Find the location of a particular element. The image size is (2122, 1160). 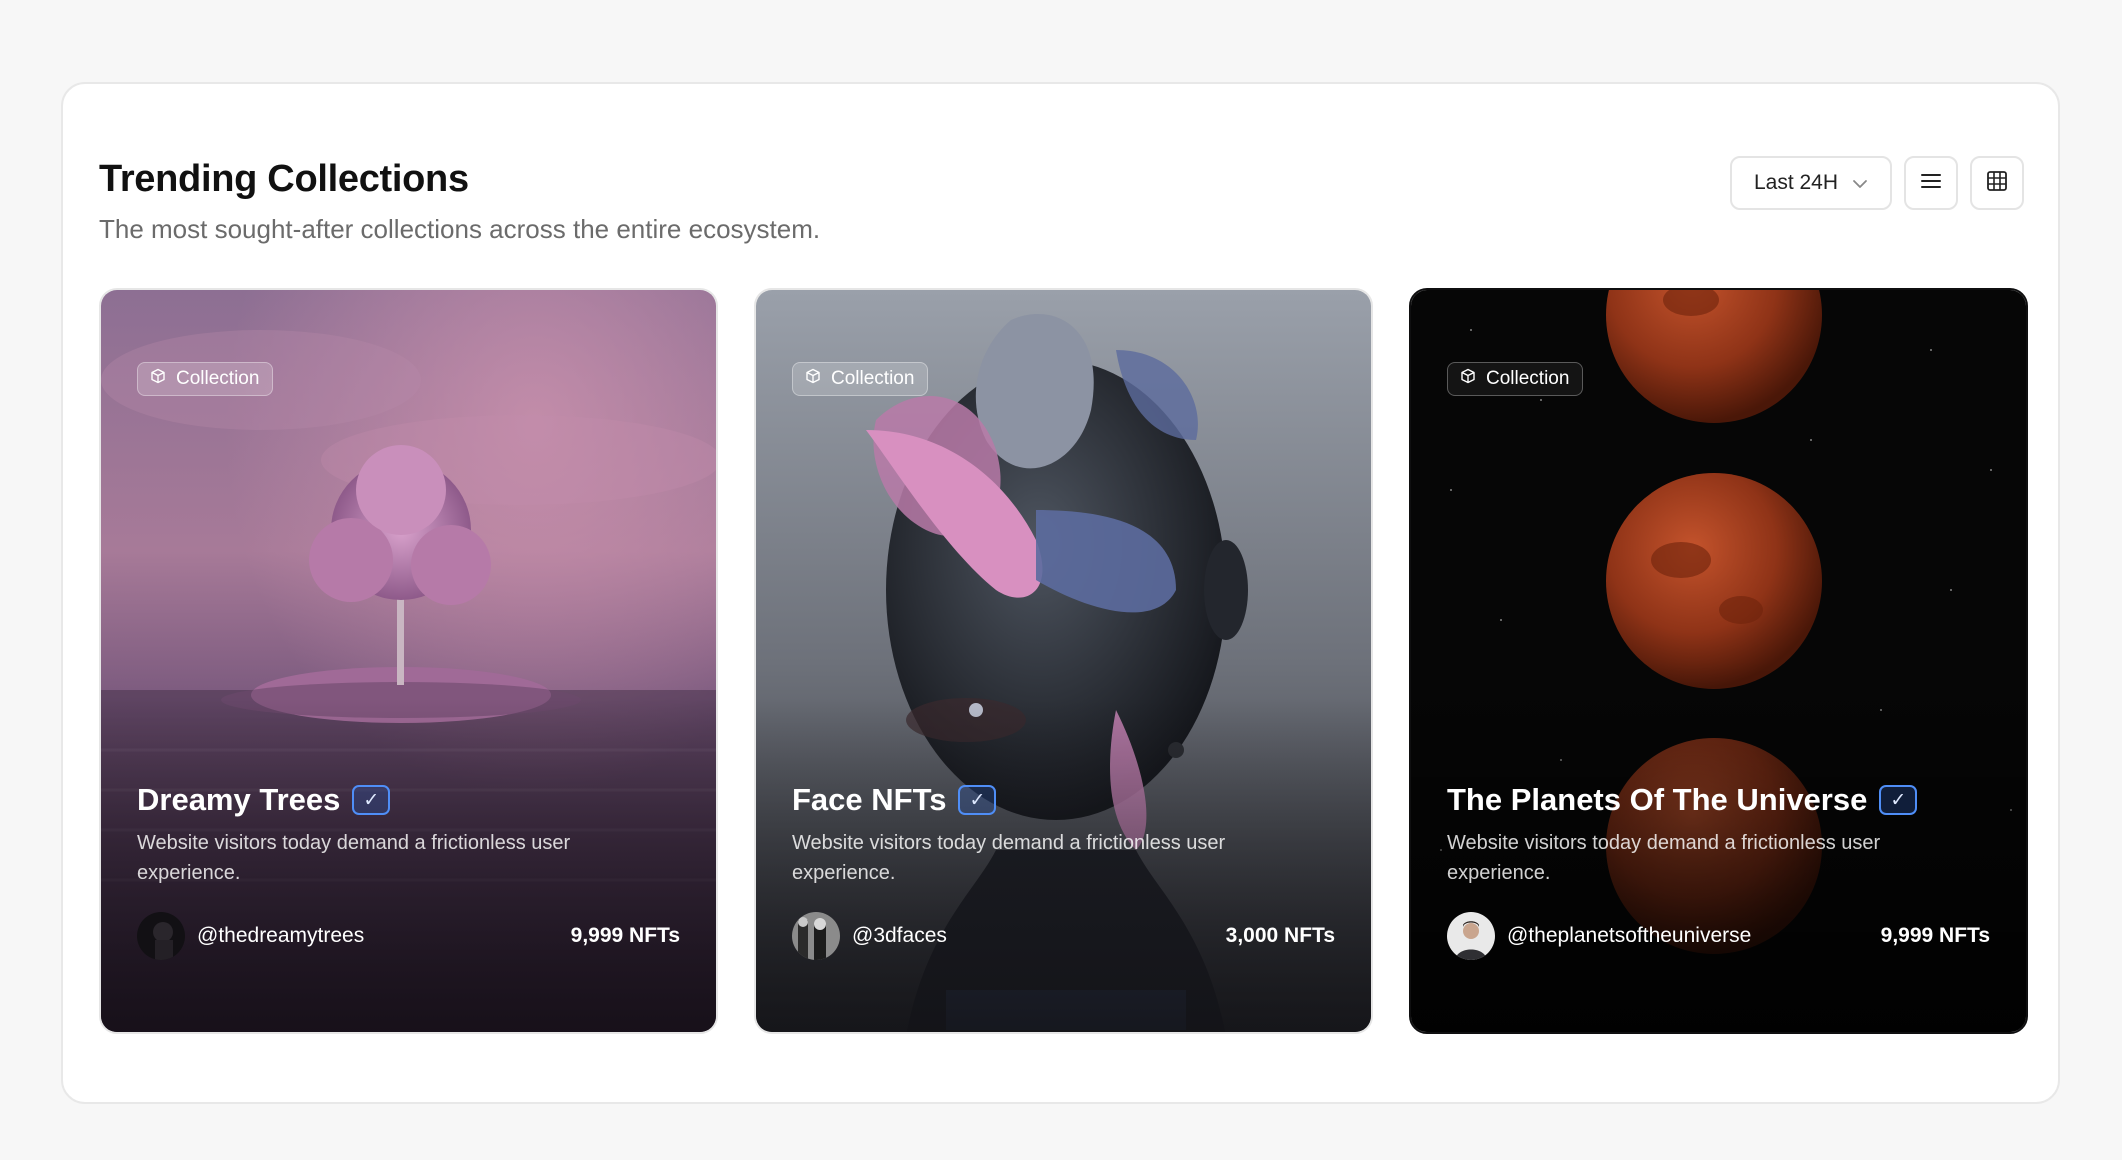

collection-title: Dreamy Trees ✓ is located at coordinates (264, 800).